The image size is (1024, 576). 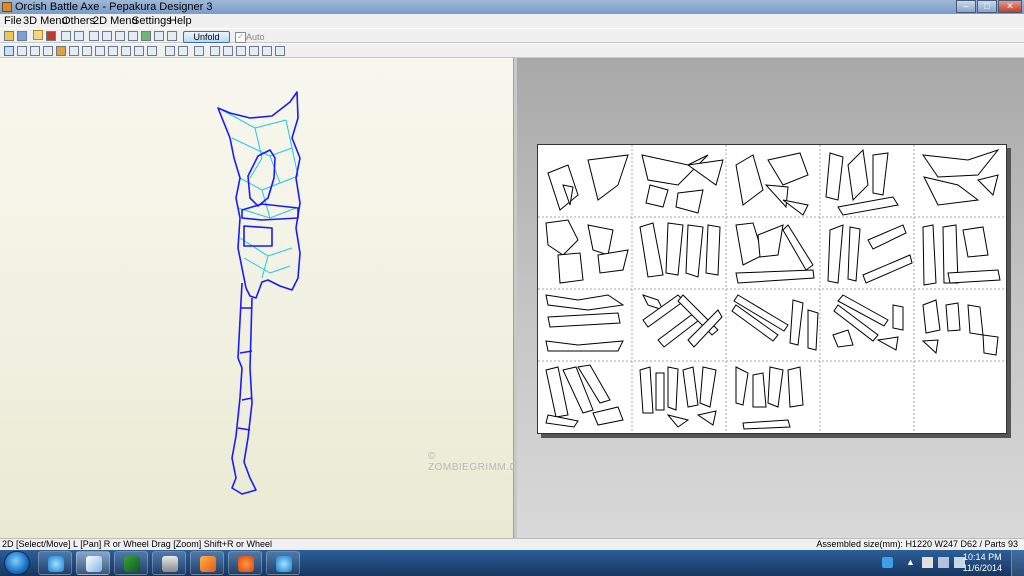 What do you see at coordinates (9, 51) in the screenshot?
I see `select-icon` at bounding box center [9, 51].